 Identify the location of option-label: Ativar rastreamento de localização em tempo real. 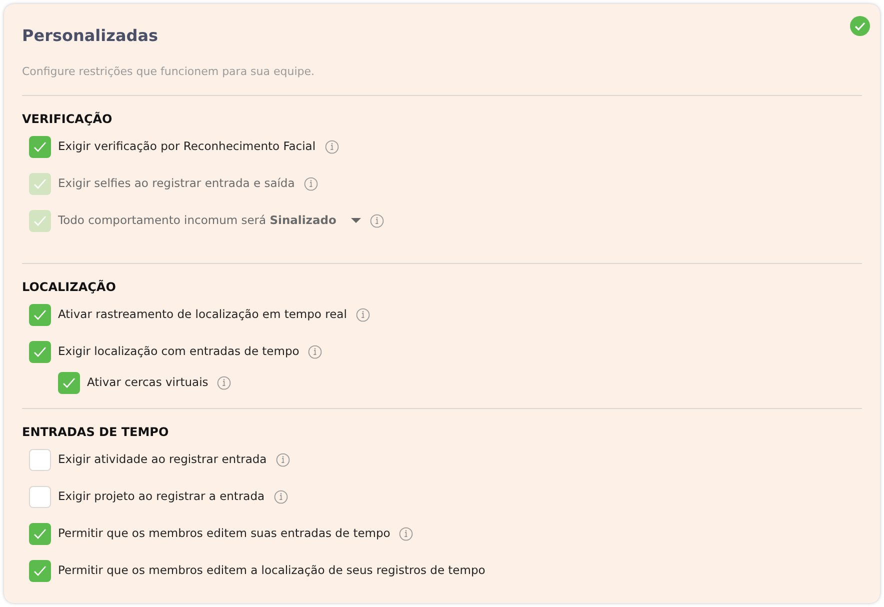
(202, 314).